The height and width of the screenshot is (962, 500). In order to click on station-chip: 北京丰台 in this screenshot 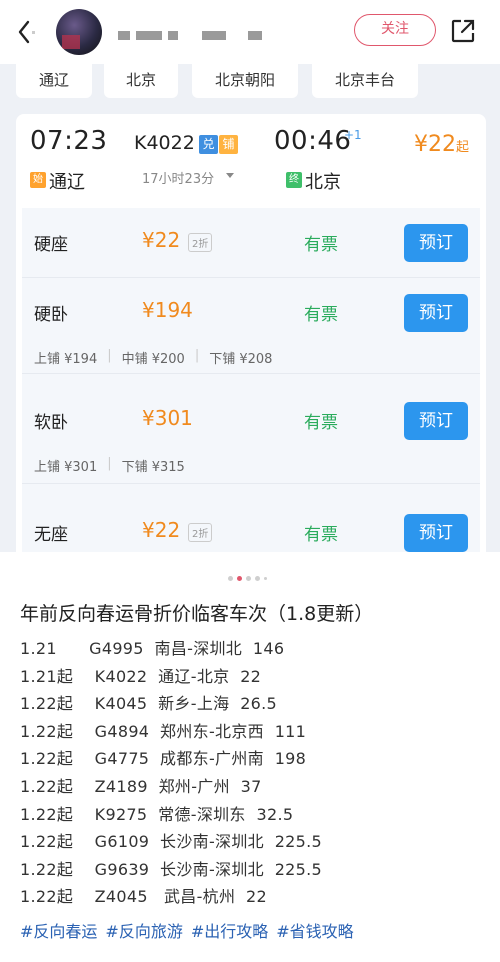, I will do `click(365, 81)`.